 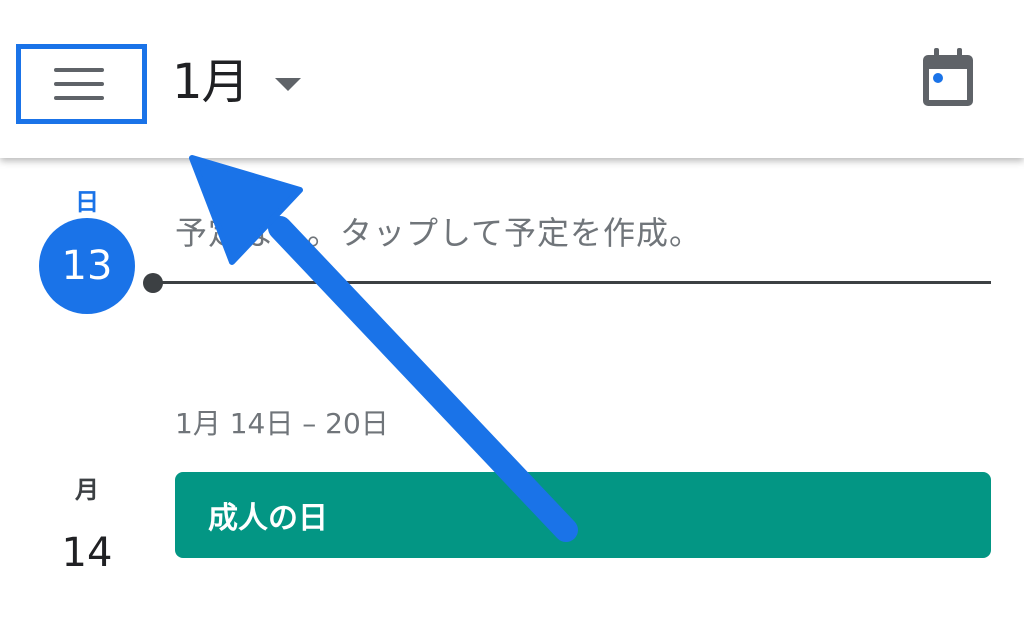 What do you see at coordinates (87, 266) in the screenshot?
I see `today-date-badge: 13` at bounding box center [87, 266].